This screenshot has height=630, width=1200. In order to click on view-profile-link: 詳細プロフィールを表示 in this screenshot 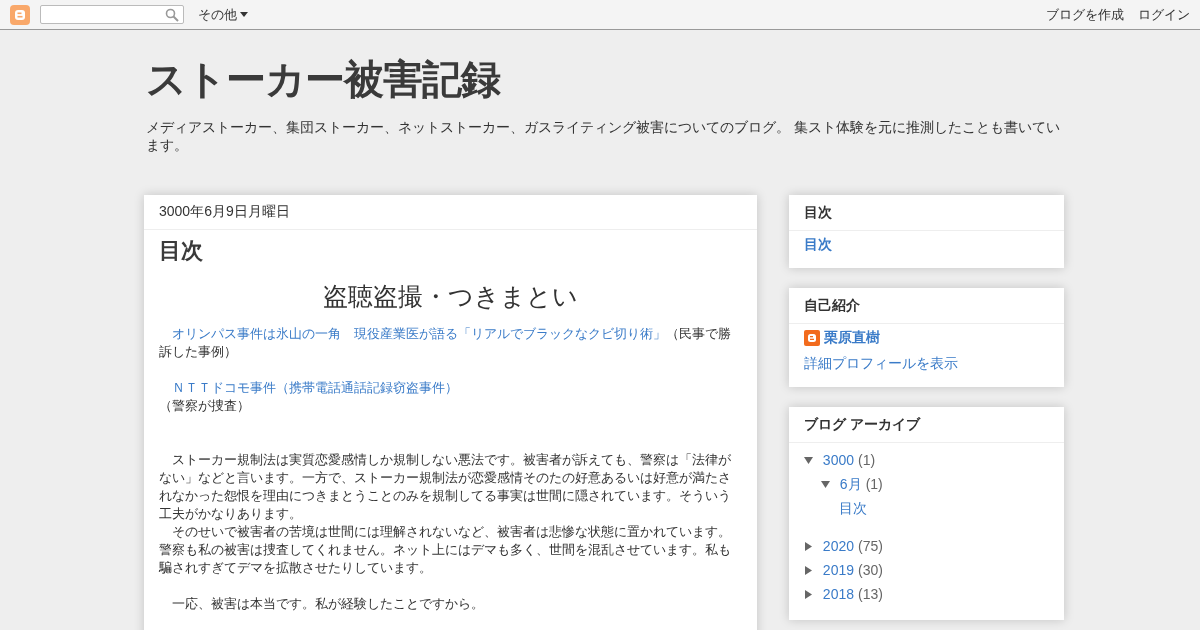, I will do `click(926, 364)`.